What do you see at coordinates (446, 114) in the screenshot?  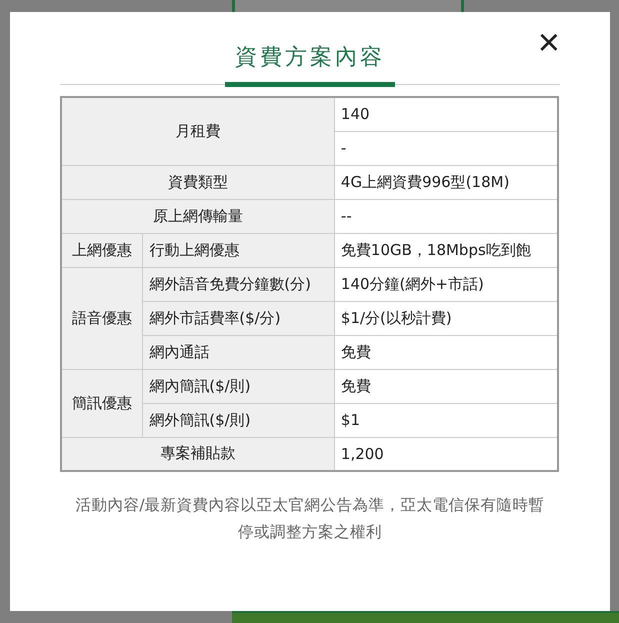 I see `table-cell: 140` at bounding box center [446, 114].